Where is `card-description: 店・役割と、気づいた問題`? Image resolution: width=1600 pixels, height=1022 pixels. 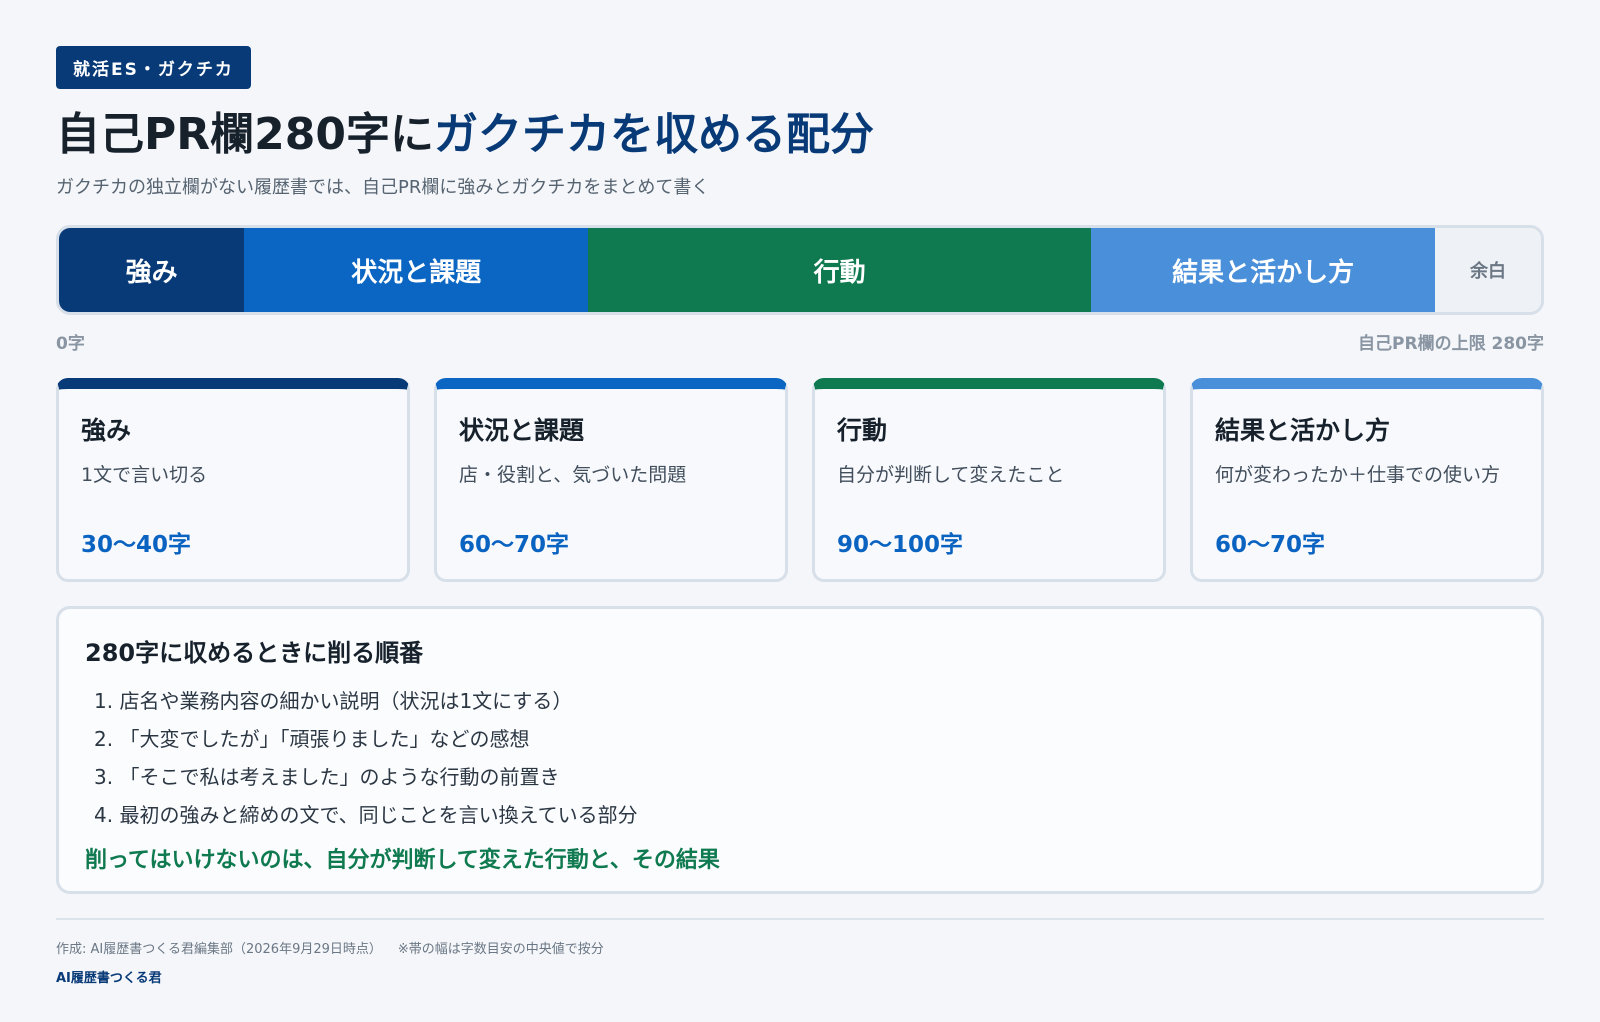
card-description: 店・役割と、気づいた問題 is located at coordinates (573, 475).